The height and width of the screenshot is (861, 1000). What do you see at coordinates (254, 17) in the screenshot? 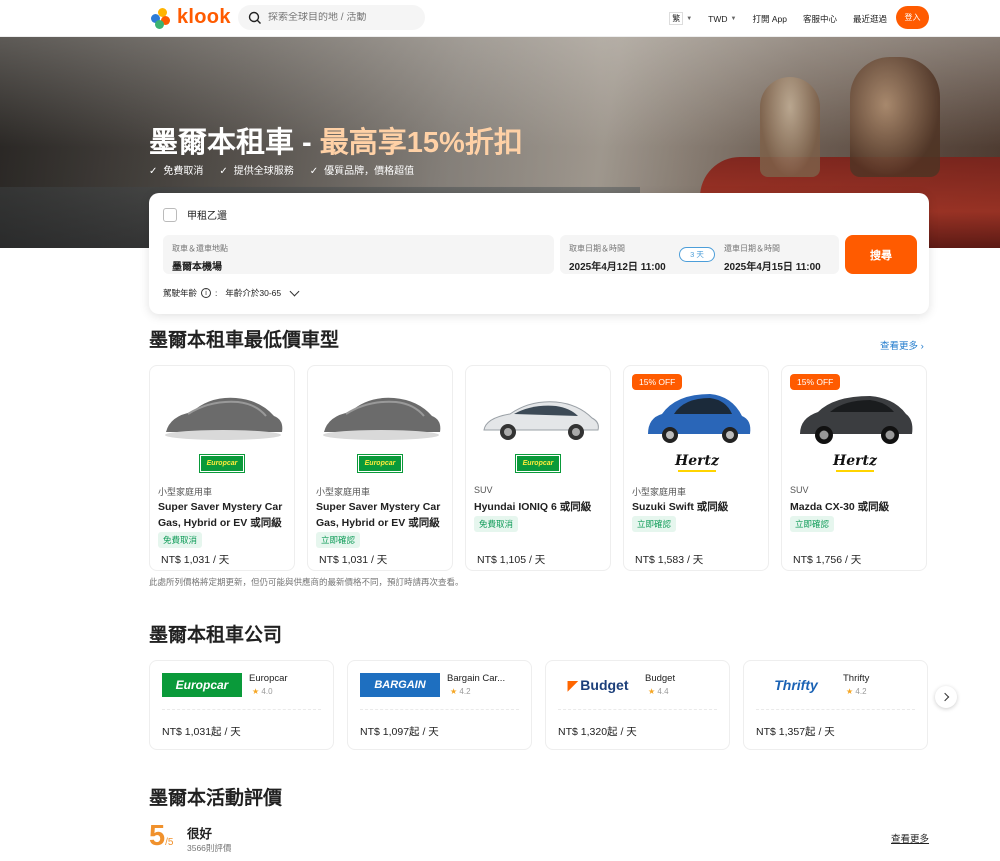
I see `search-icon` at bounding box center [254, 17].